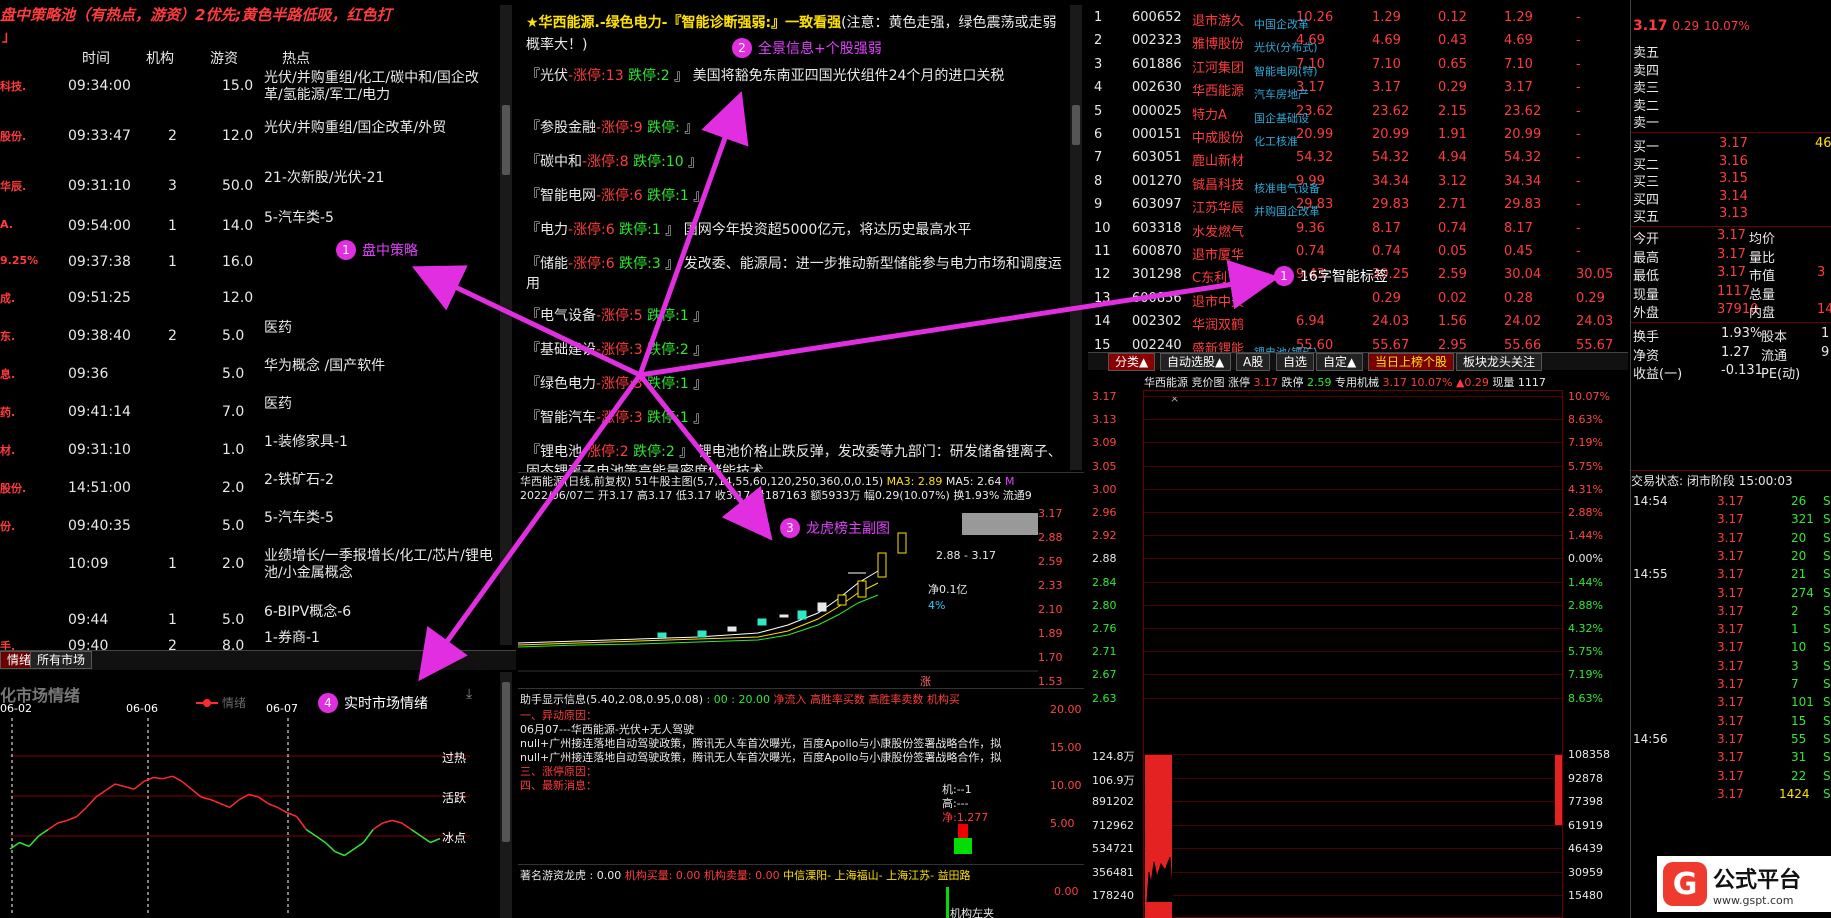 This screenshot has width=1831, height=918. What do you see at coordinates (1518, 228) in the screenshot?
I see `rank-v: 8.17` at bounding box center [1518, 228].